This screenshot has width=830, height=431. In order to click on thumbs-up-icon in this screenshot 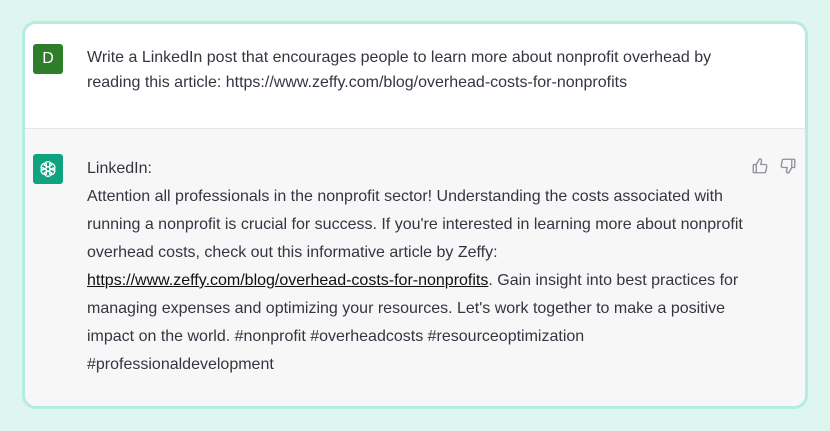, I will do `click(760, 166)`.